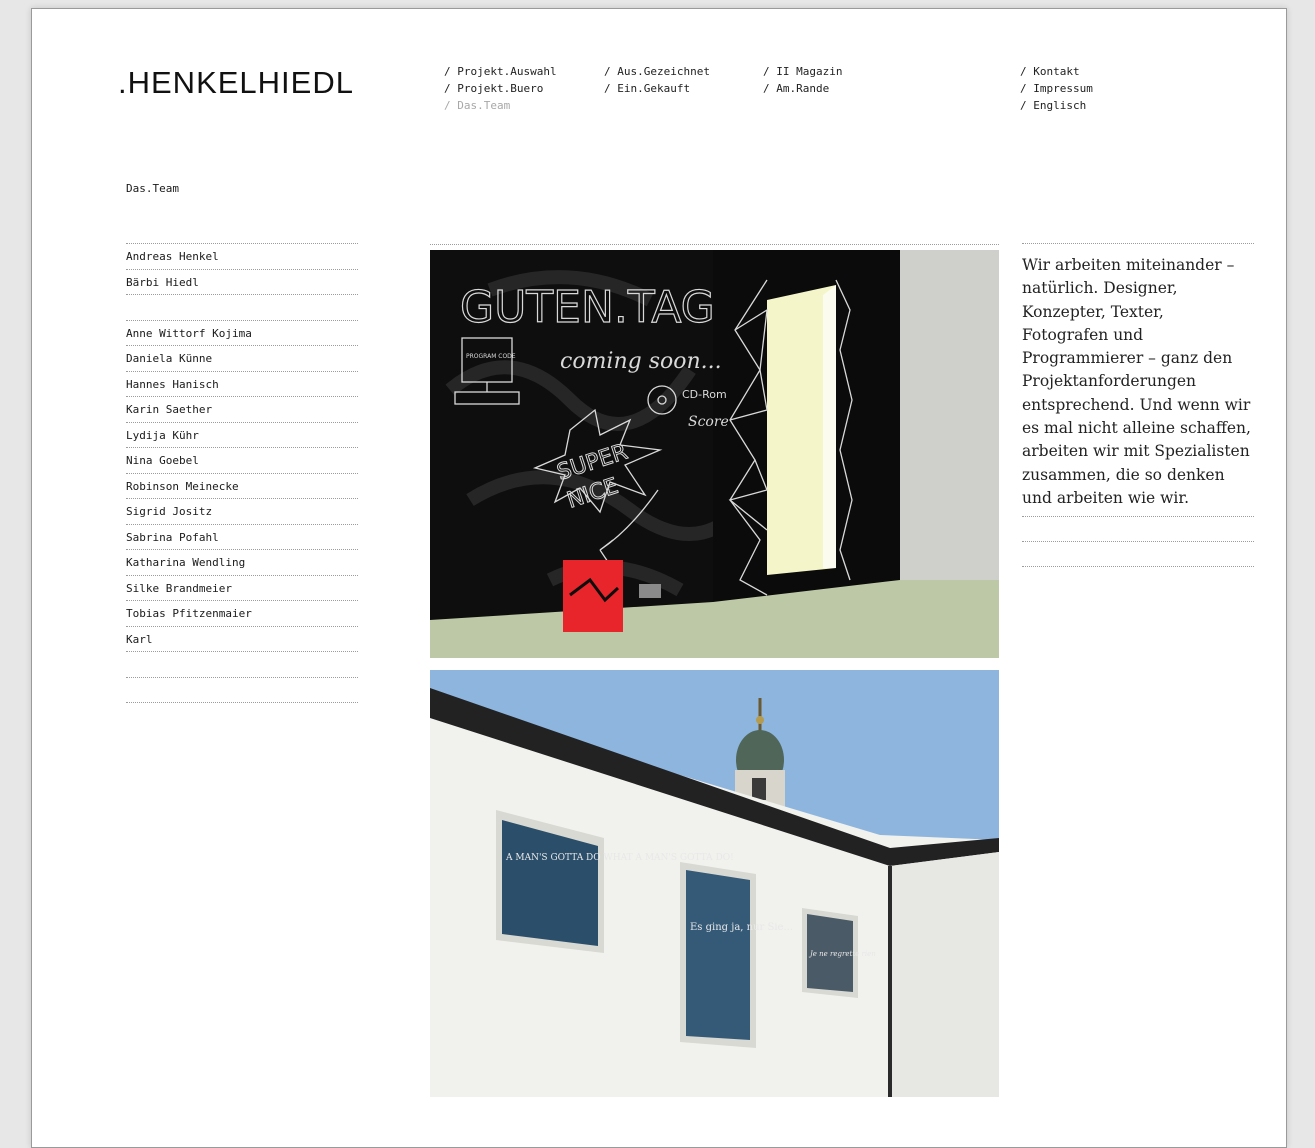 Image resolution: width=1315 pixels, height=1148 pixels. What do you see at coordinates (491, 356) in the screenshot?
I see `chalk-screen-text: PROGRAM CODE` at bounding box center [491, 356].